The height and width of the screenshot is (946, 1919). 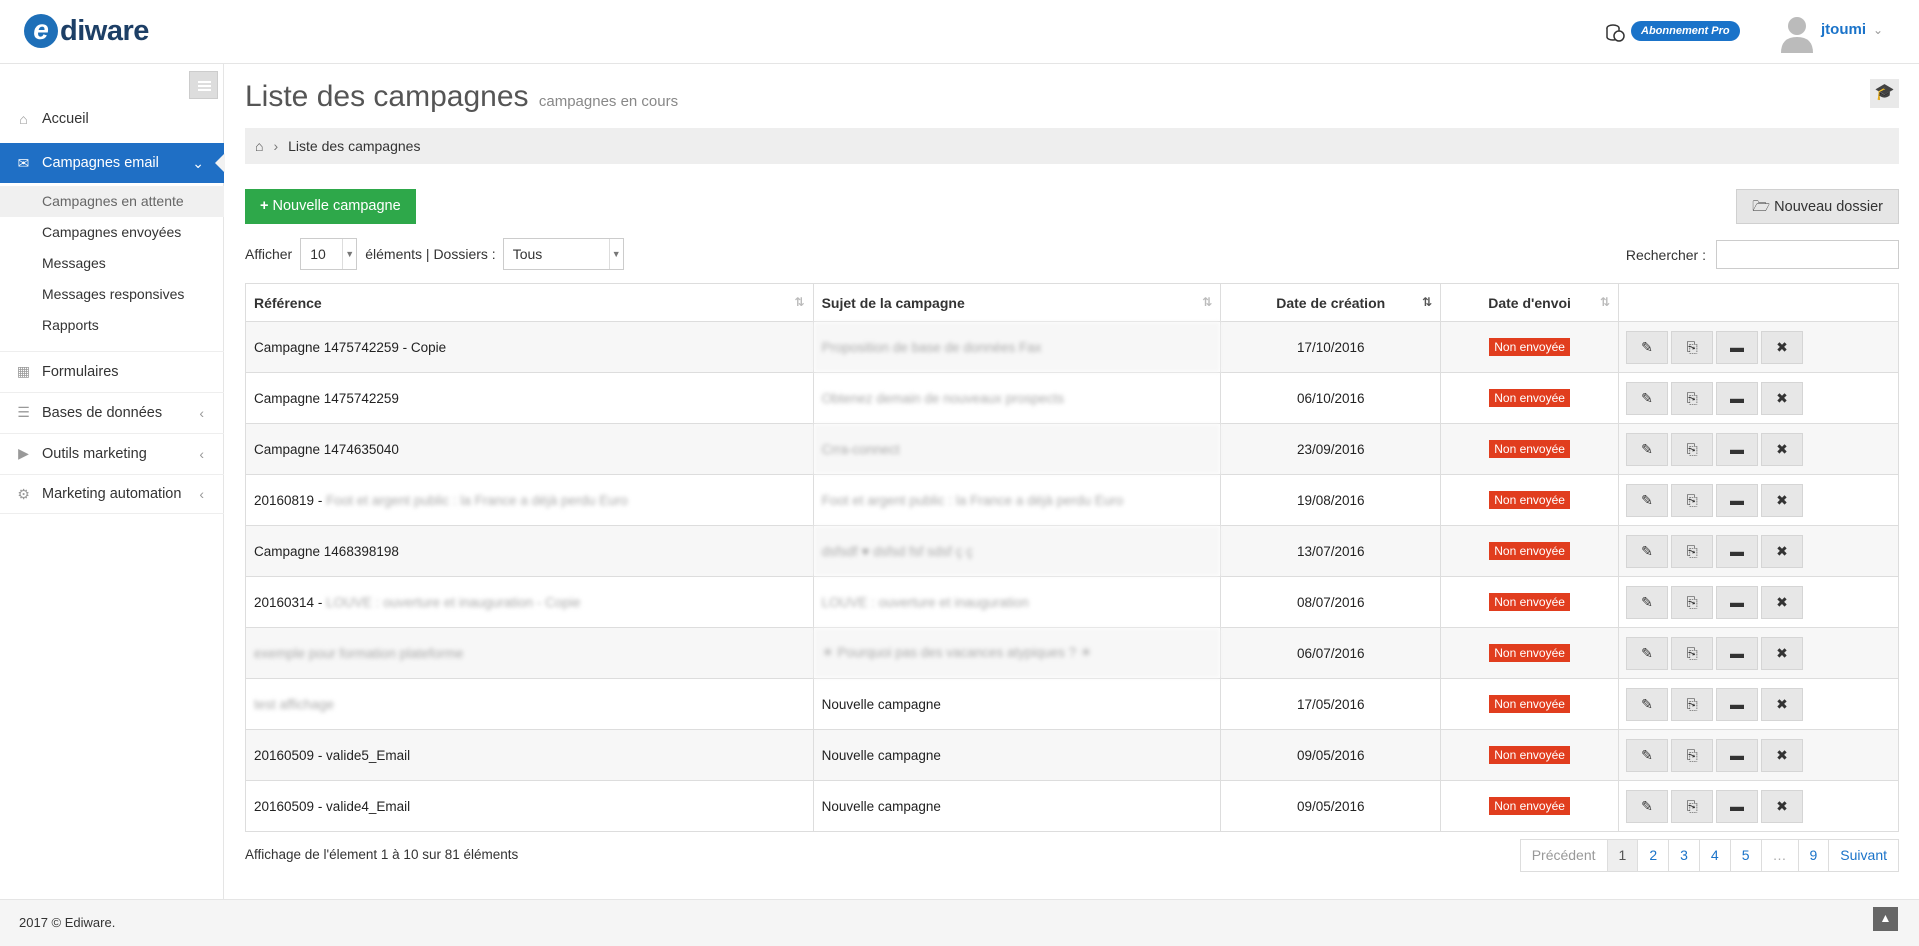 I want to click on pagination-previous-button: Précédent, so click(x=1564, y=855).